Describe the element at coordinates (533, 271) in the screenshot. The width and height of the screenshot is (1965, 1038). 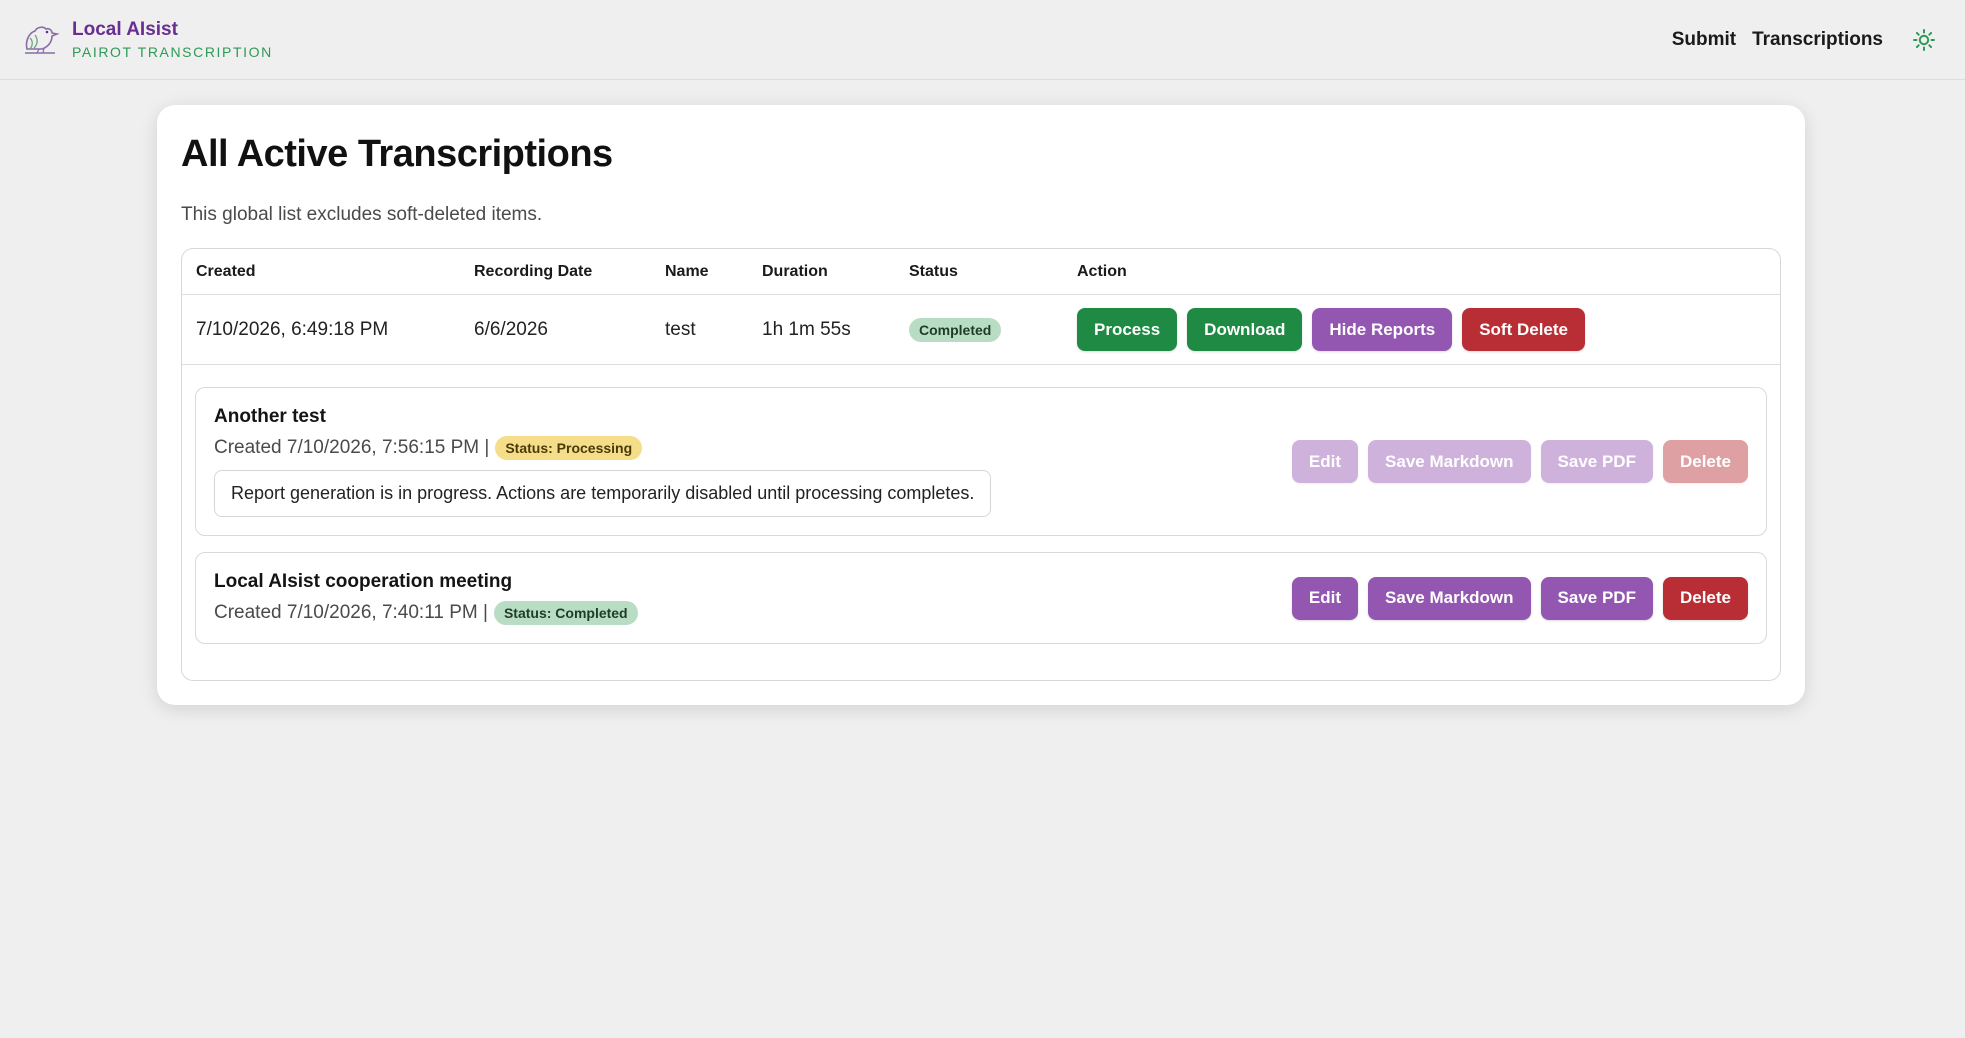
I see `column-header-recording-date: Recording Date` at that location.